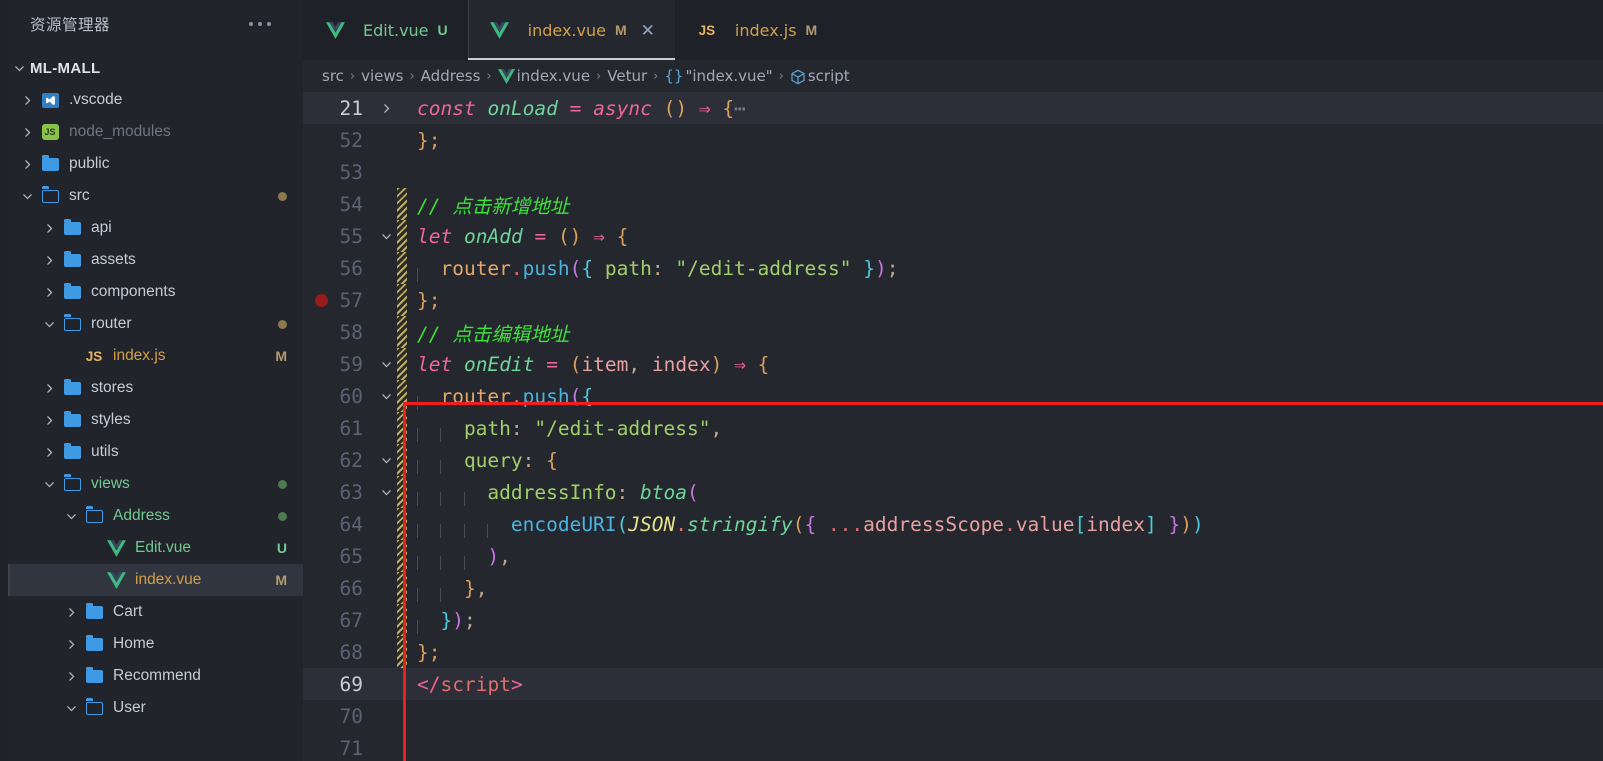 The image size is (1603, 761). I want to click on tree-item-user: User, so click(155, 708).